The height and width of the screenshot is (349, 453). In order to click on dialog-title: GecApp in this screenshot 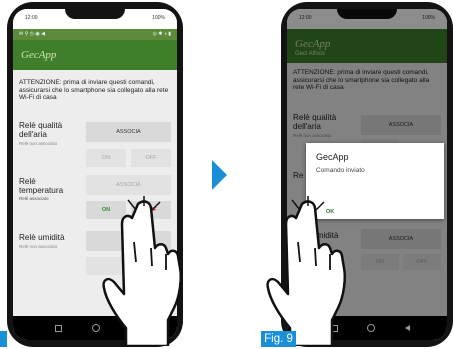, I will do `click(332, 157)`.